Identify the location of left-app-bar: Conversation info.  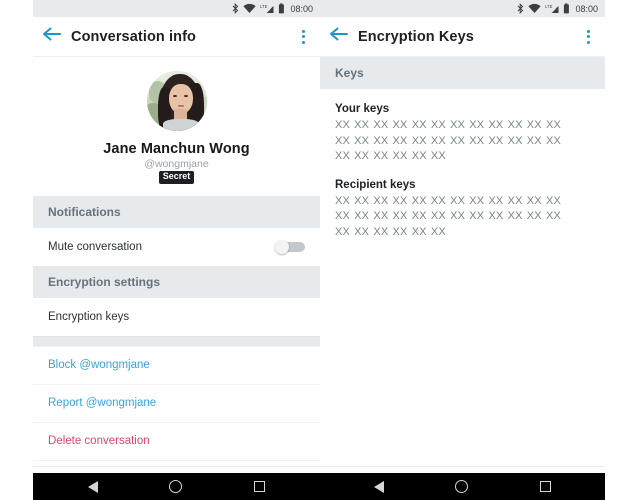
(176, 37).